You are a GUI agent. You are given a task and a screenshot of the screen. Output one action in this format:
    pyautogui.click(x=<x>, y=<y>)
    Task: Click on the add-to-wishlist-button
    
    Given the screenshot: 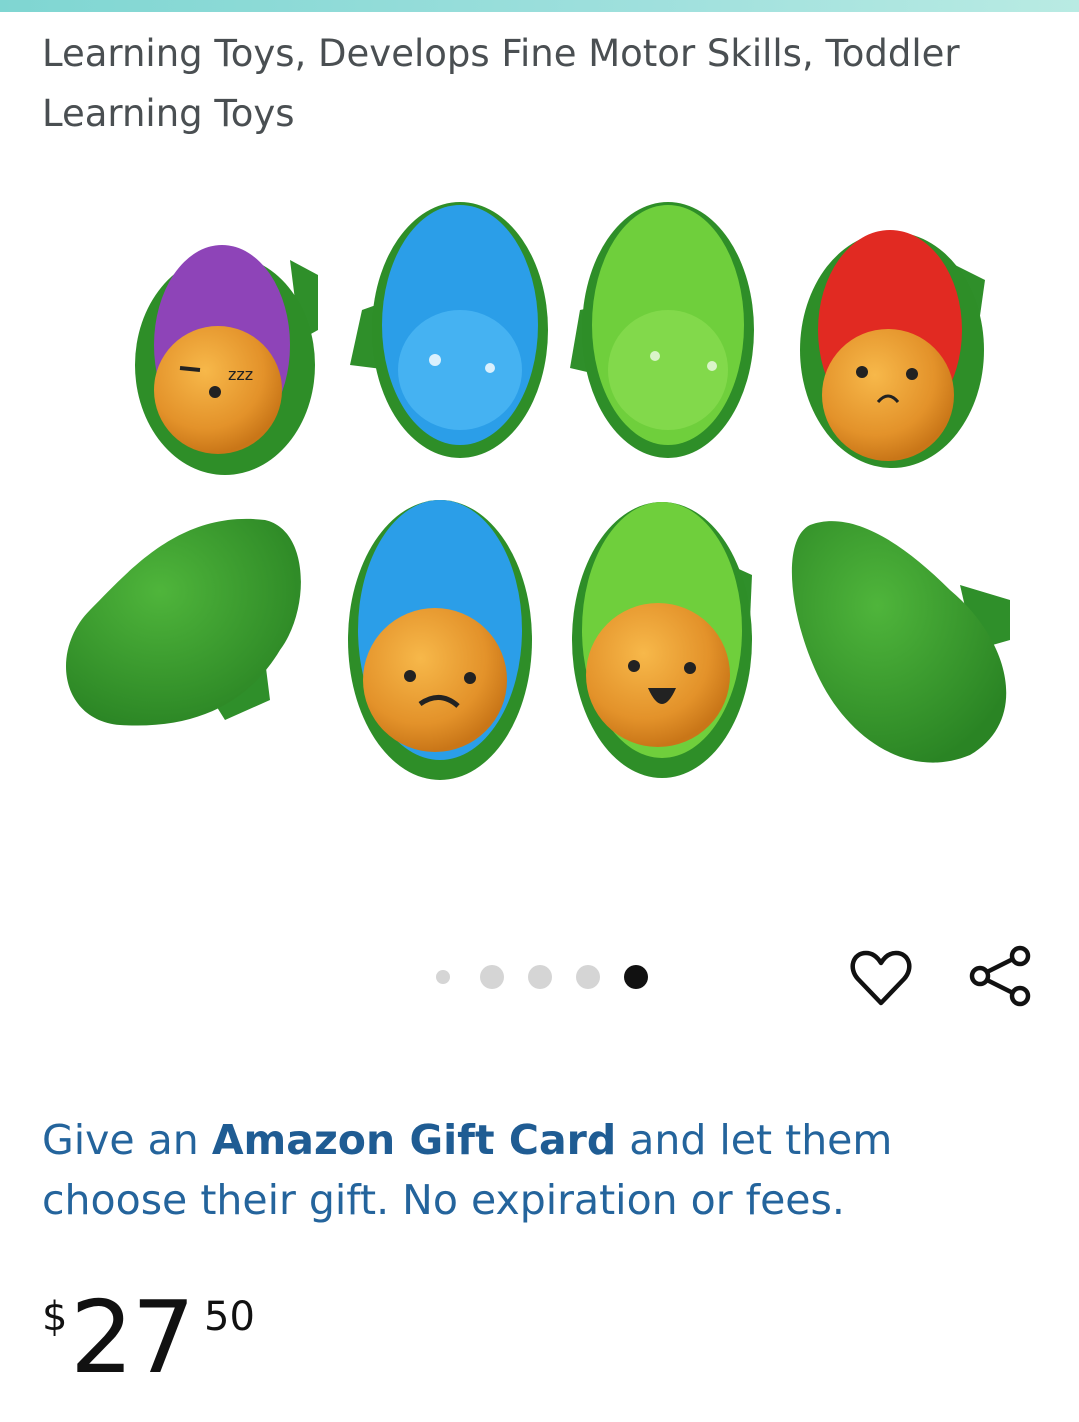 What is the action you would take?
    pyautogui.click(x=881, y=978)
    